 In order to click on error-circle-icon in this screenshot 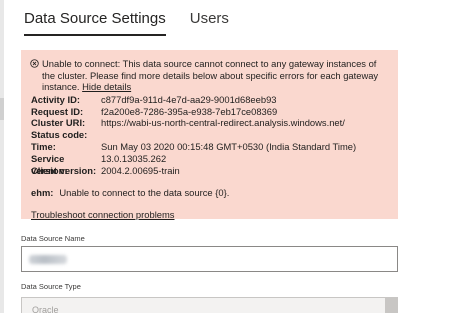, I will do `click(34, 63)`.